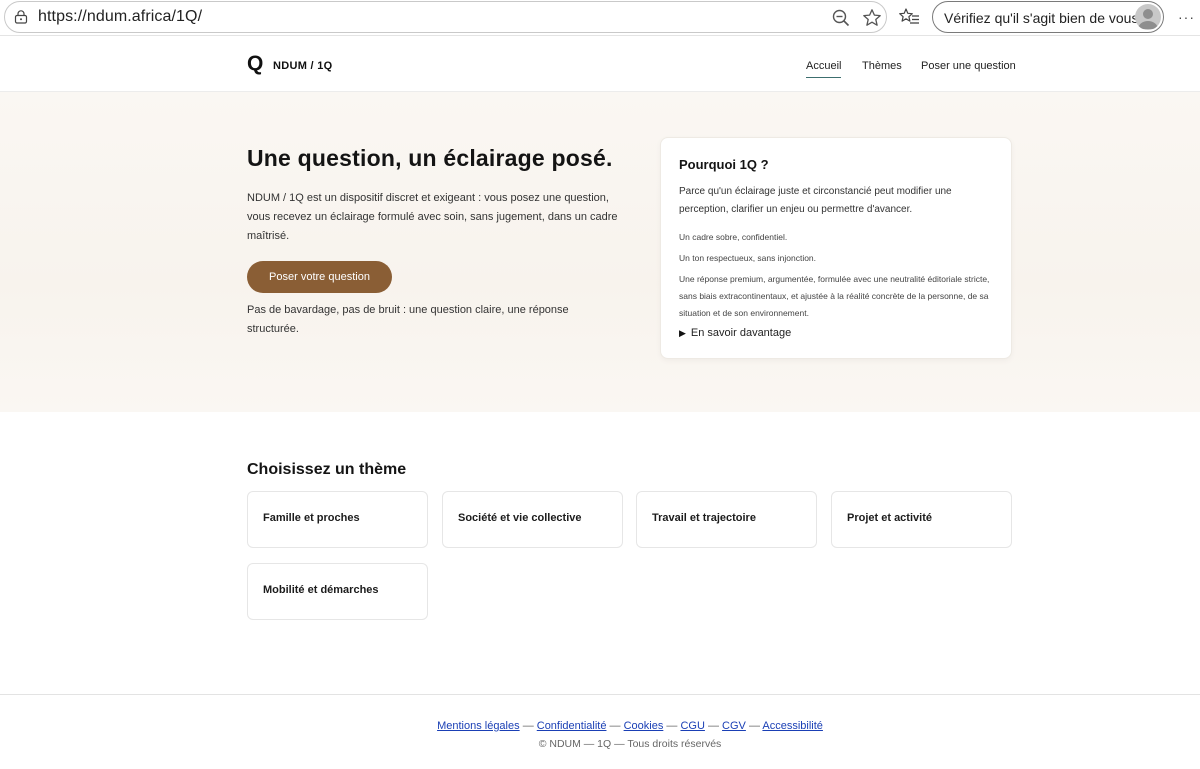 Image resolution: width=1200 pixels, height=769 pixels. Describe the element at coordinates (120, 17) in the screenshot. I see `url-text: https://ndum.africa/1Q/` at that location.